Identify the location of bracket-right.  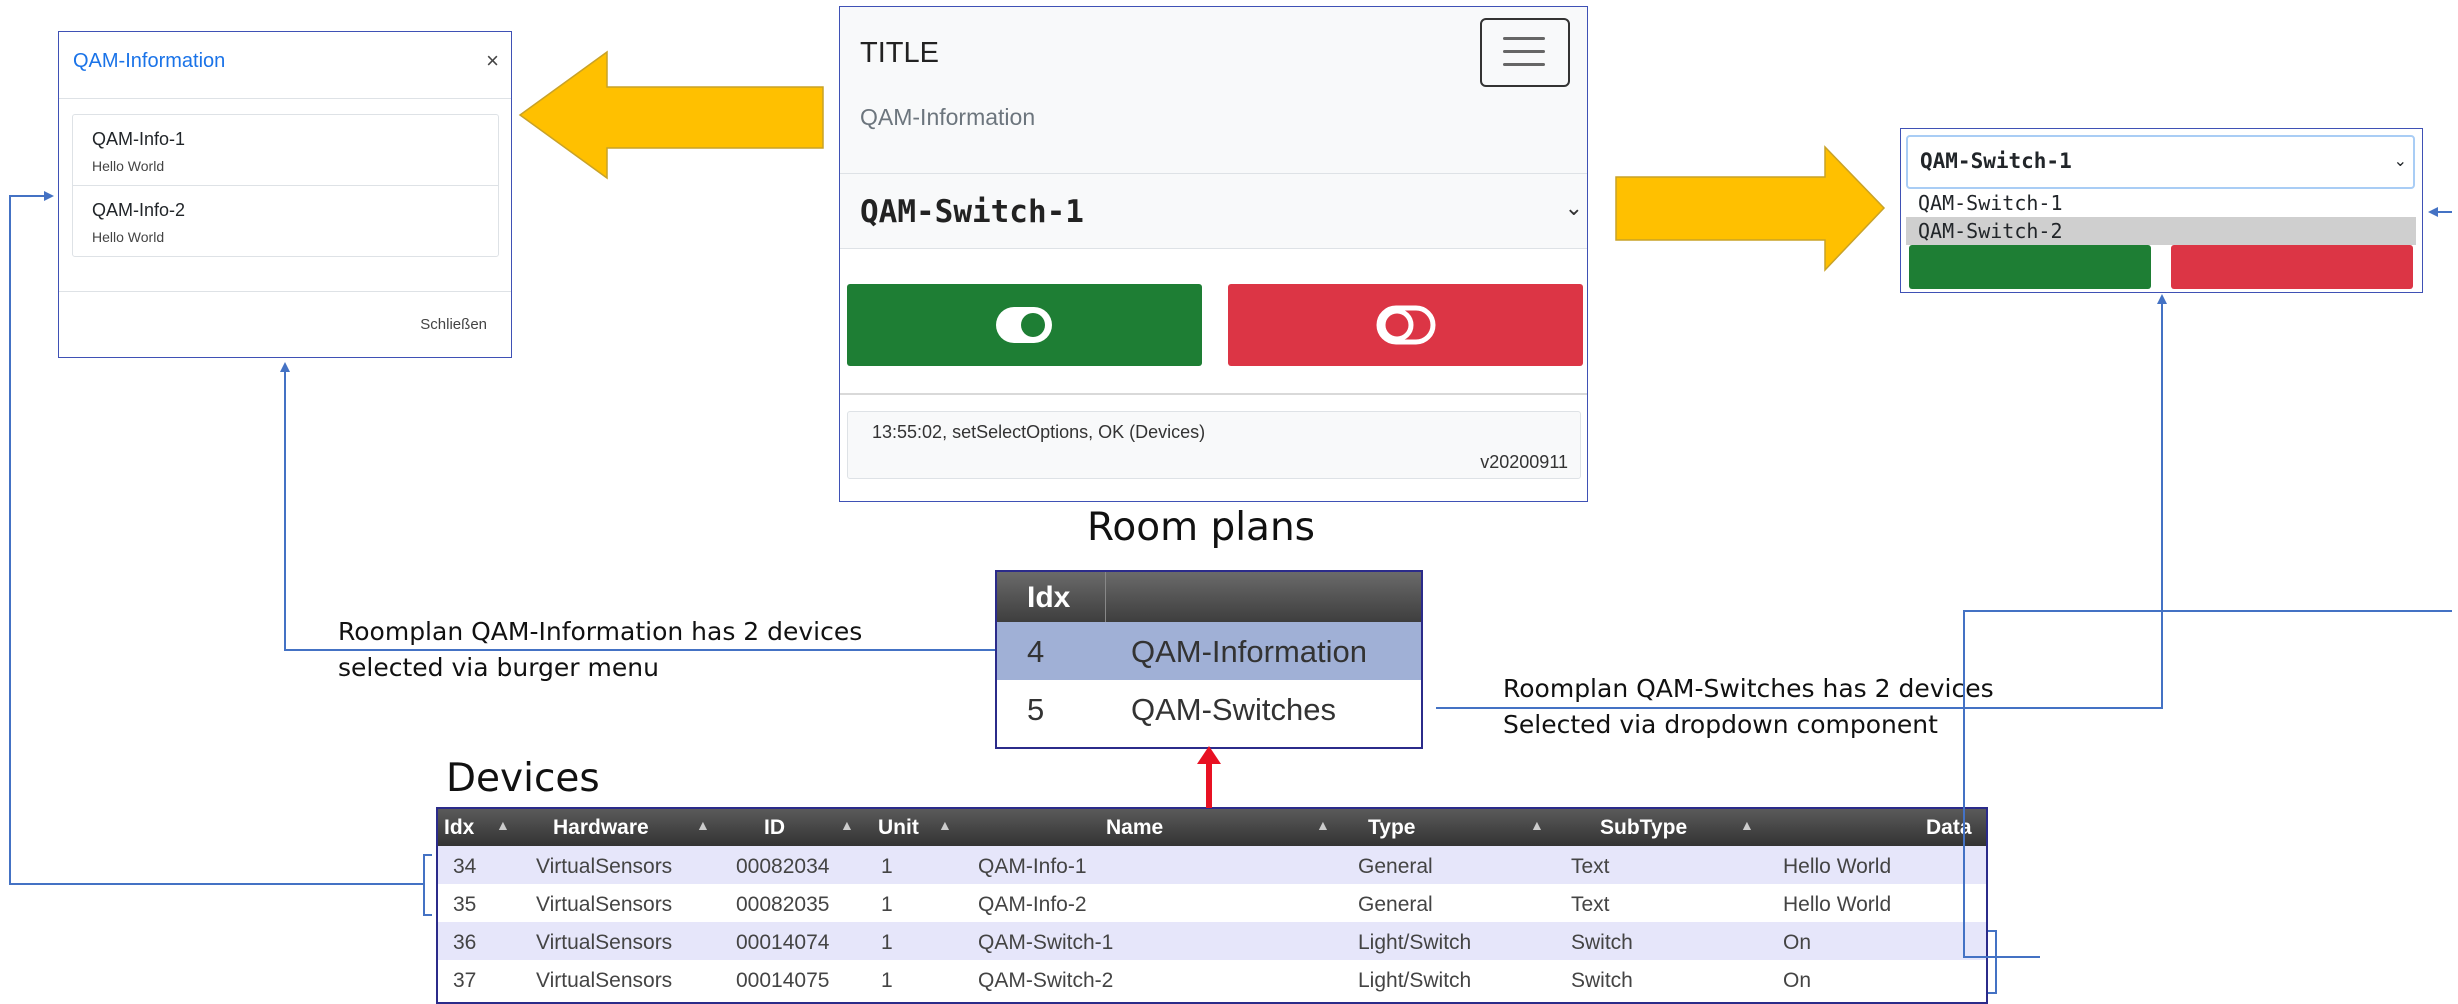
(1992, 962).